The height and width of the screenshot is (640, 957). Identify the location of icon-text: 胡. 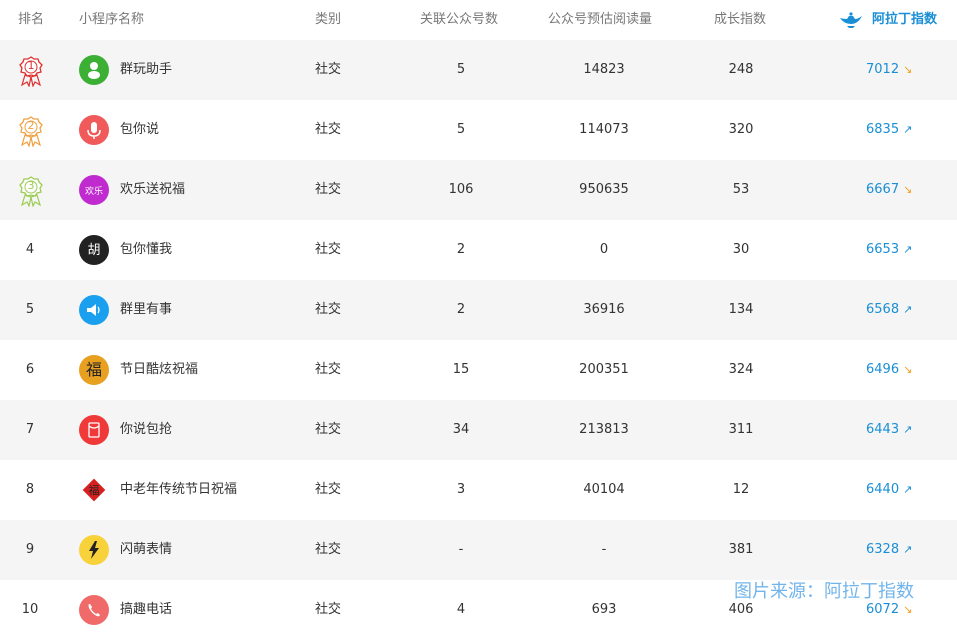
(94, 250).